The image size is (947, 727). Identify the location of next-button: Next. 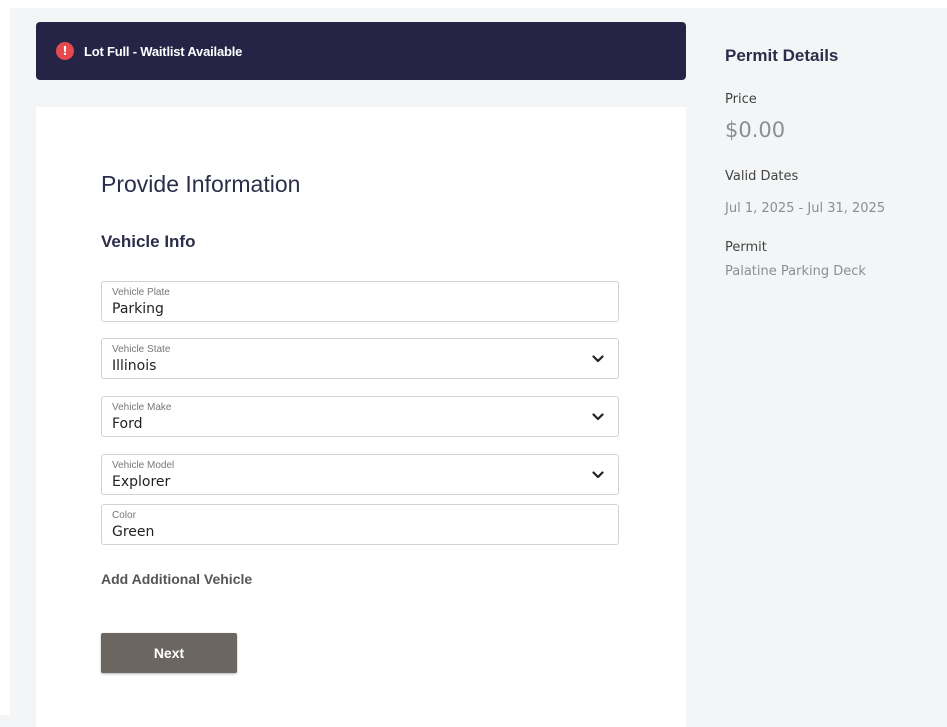
(169, 653).